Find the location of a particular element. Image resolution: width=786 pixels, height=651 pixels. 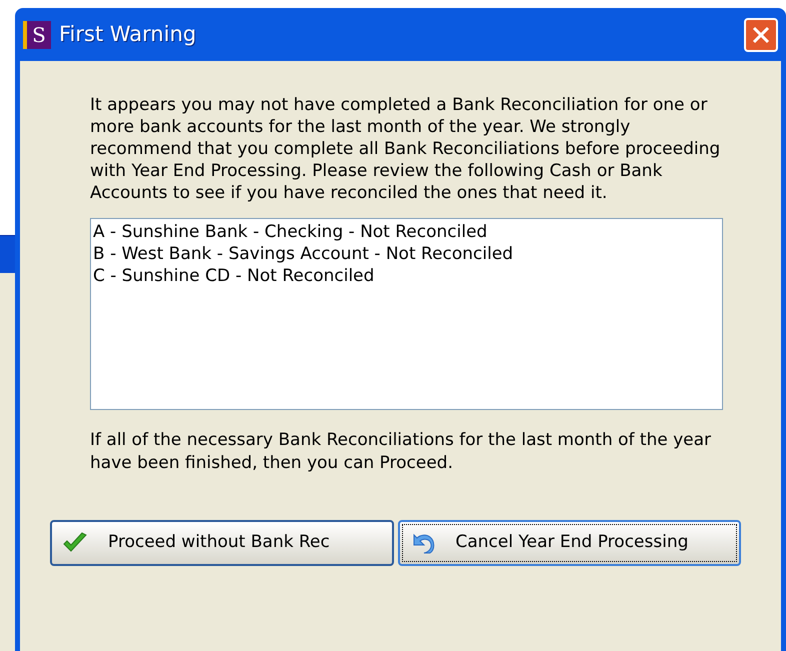

warning-message: It appears you may not have completed a Bank Reconciliation for one or more bank accounts for the last month of the year. We strongly recommend that you complete all Bank Reconciliations before proceeding with Year End Processing. Please review the following Cash or Bank Accounts to see if you have reconciled the ones that need it. is located at coordinates (406, 149).